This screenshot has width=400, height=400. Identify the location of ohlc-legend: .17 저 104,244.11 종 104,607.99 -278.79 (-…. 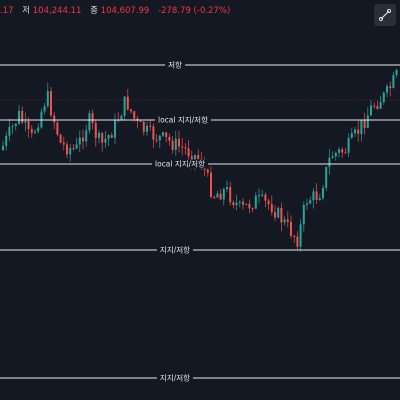
(115, 10).